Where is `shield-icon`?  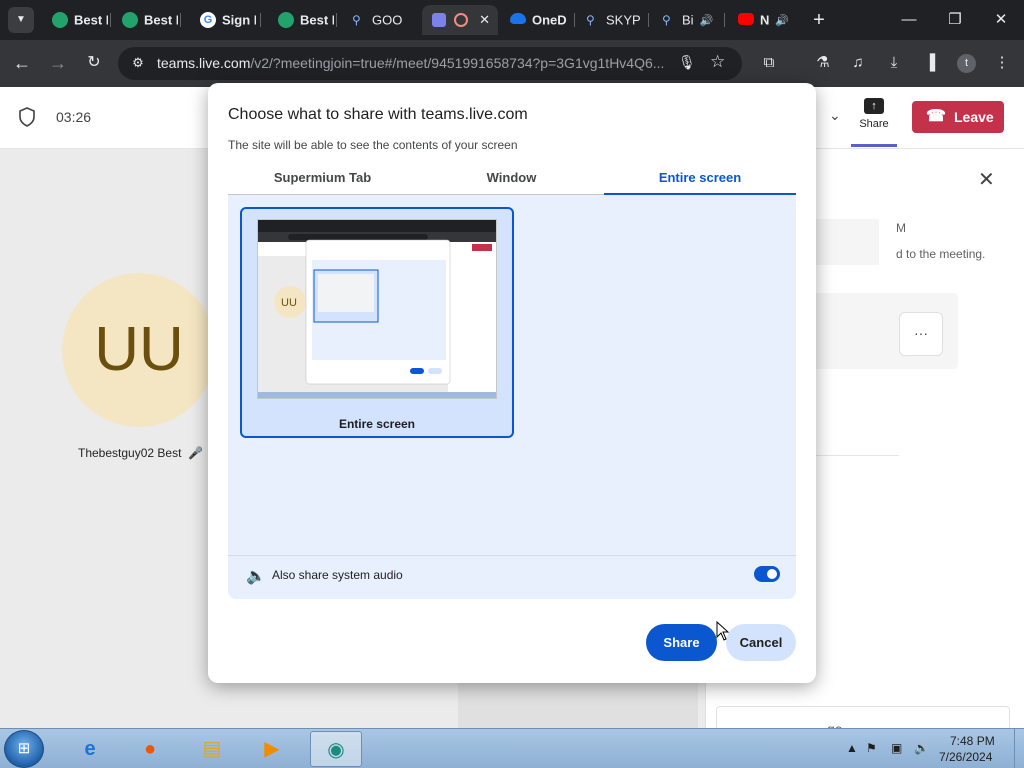
shield-icon is located at coordinates (27, 117).